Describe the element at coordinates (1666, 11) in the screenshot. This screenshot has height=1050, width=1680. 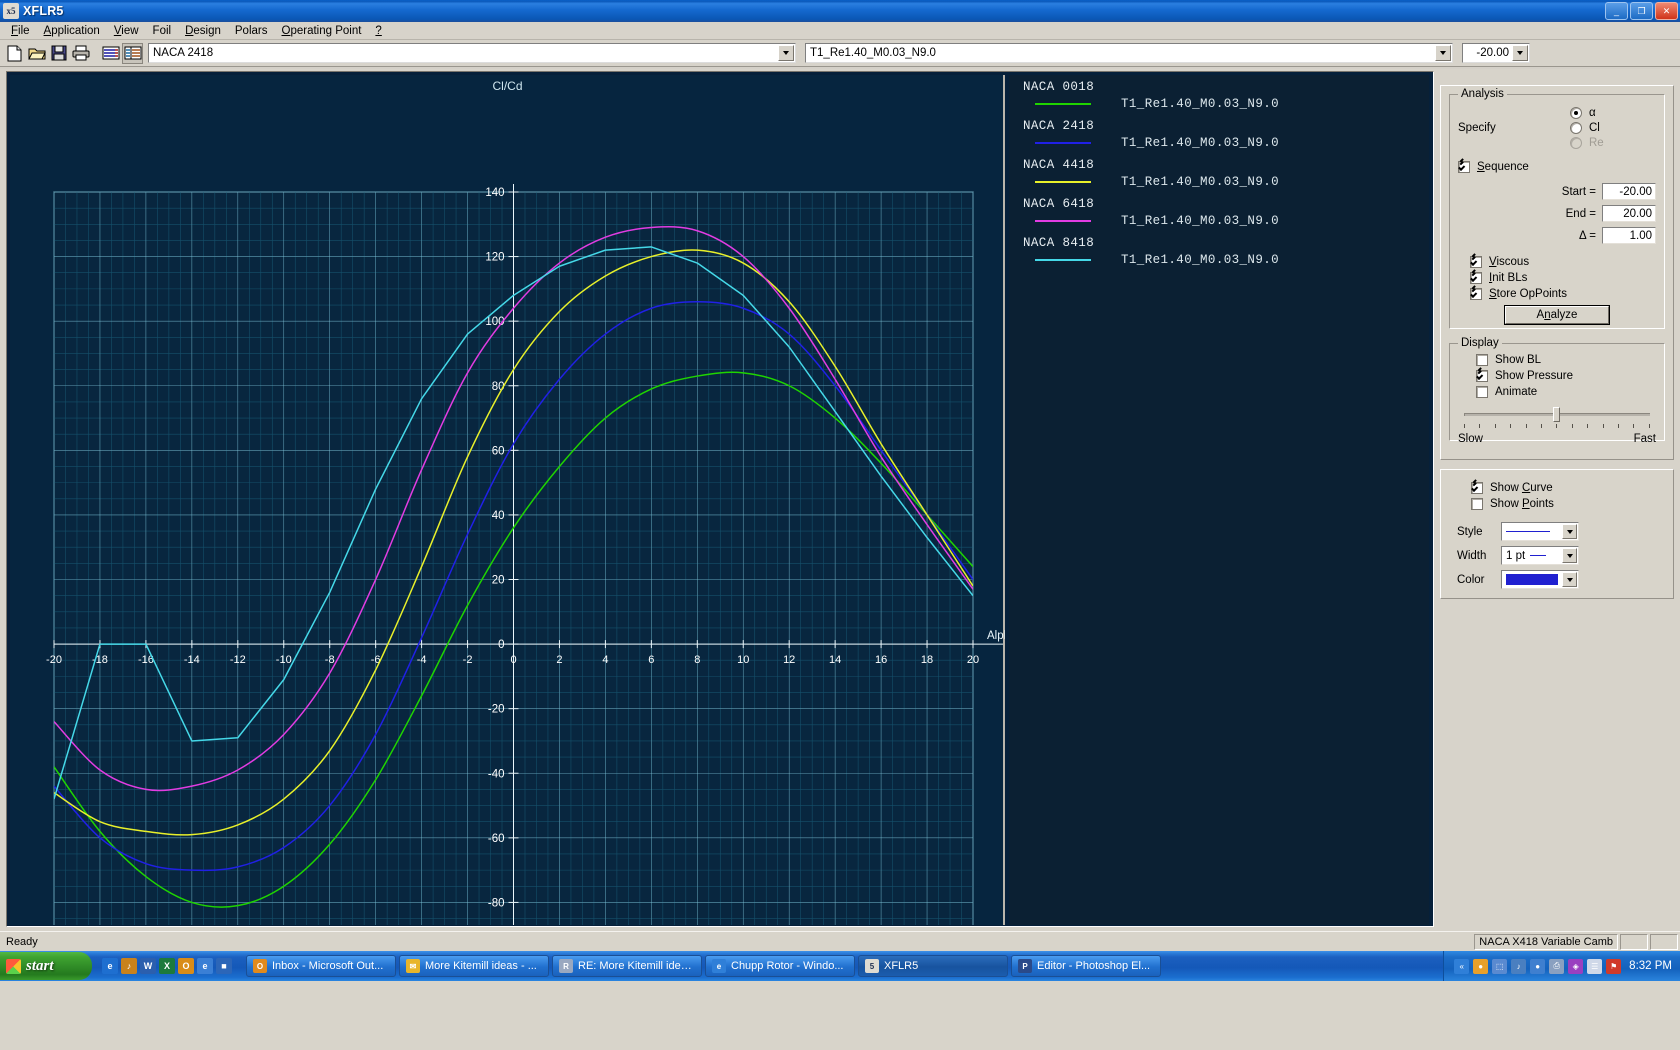
I see `close-button: ✕` at that location.